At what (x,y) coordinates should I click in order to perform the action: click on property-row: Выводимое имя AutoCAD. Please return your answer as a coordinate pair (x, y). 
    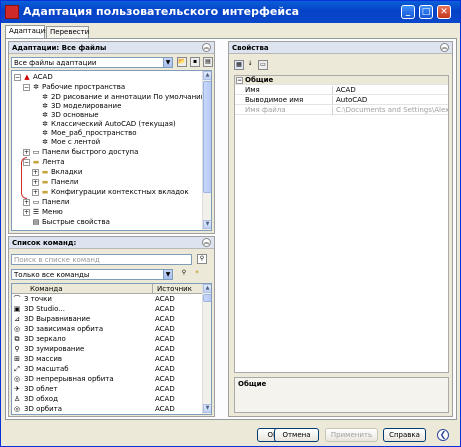
    Looking at the image, I should click on (341, 100).